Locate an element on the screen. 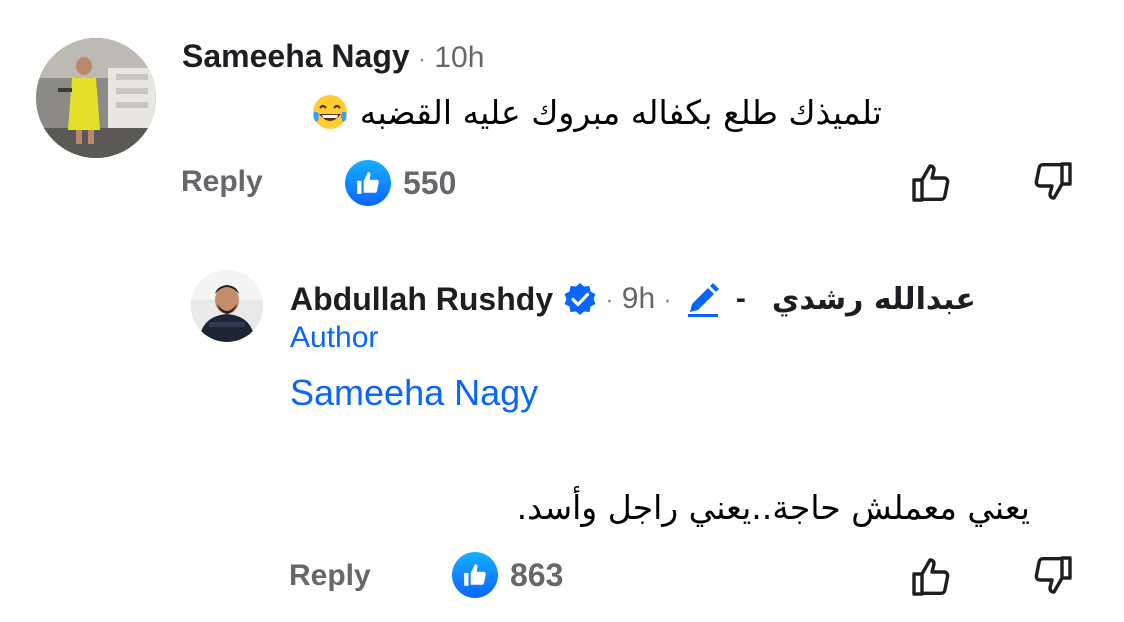 The width and height of the screenshot is (1124, 622). comment-body: تلميذك طلع بكفاله مبروك عليه القضبه is located at coordinates (620, 112).